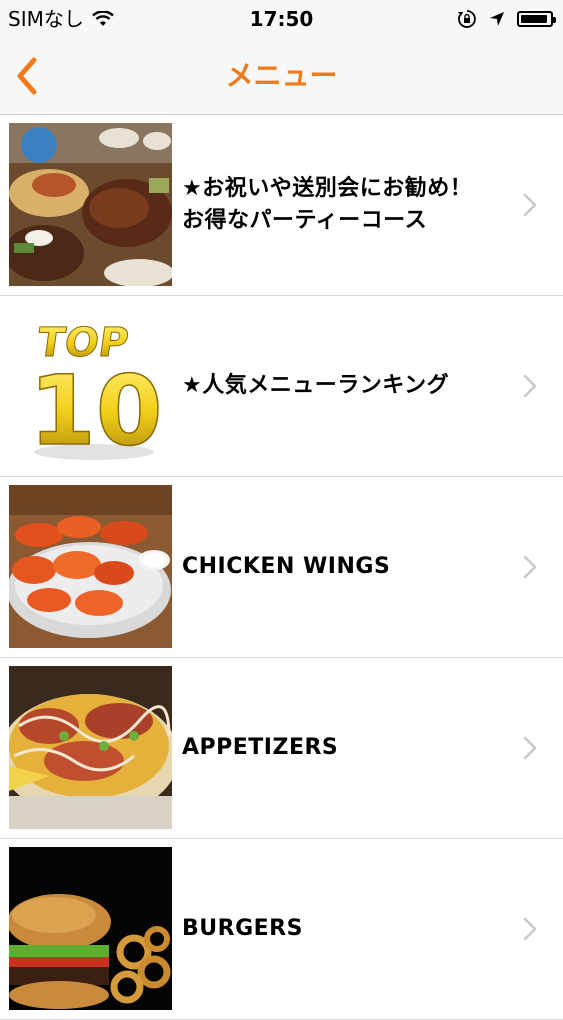  What do you see at coordinates (90, 566) in the screenshot?
I see `chicken-wings-thumbnail` at bounding box center [90, 566].